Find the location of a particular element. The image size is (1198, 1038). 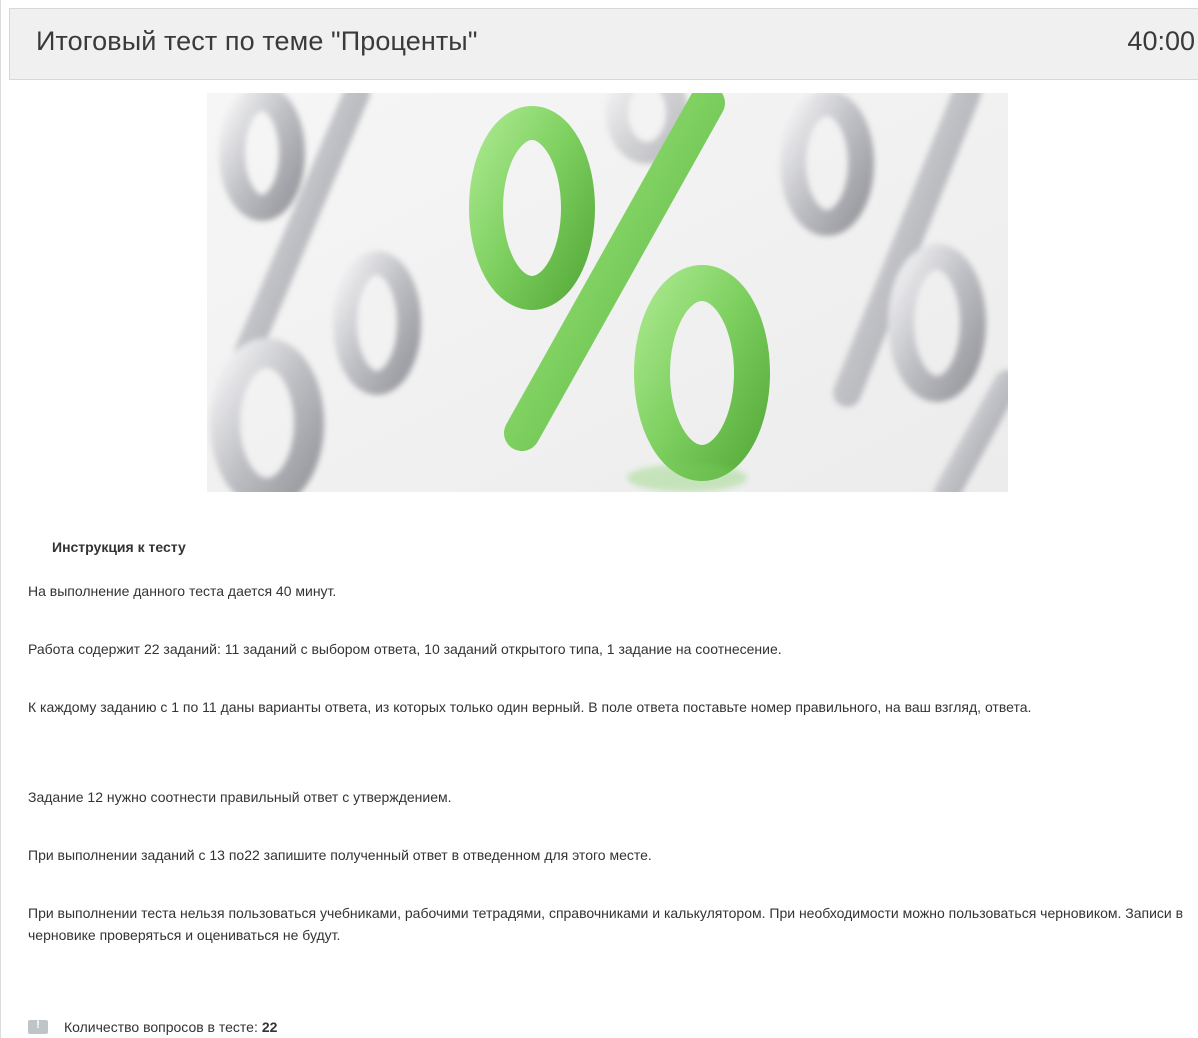

test-title: Итоговый тест по теме "Проценты" is located at coordinates (257, 41).